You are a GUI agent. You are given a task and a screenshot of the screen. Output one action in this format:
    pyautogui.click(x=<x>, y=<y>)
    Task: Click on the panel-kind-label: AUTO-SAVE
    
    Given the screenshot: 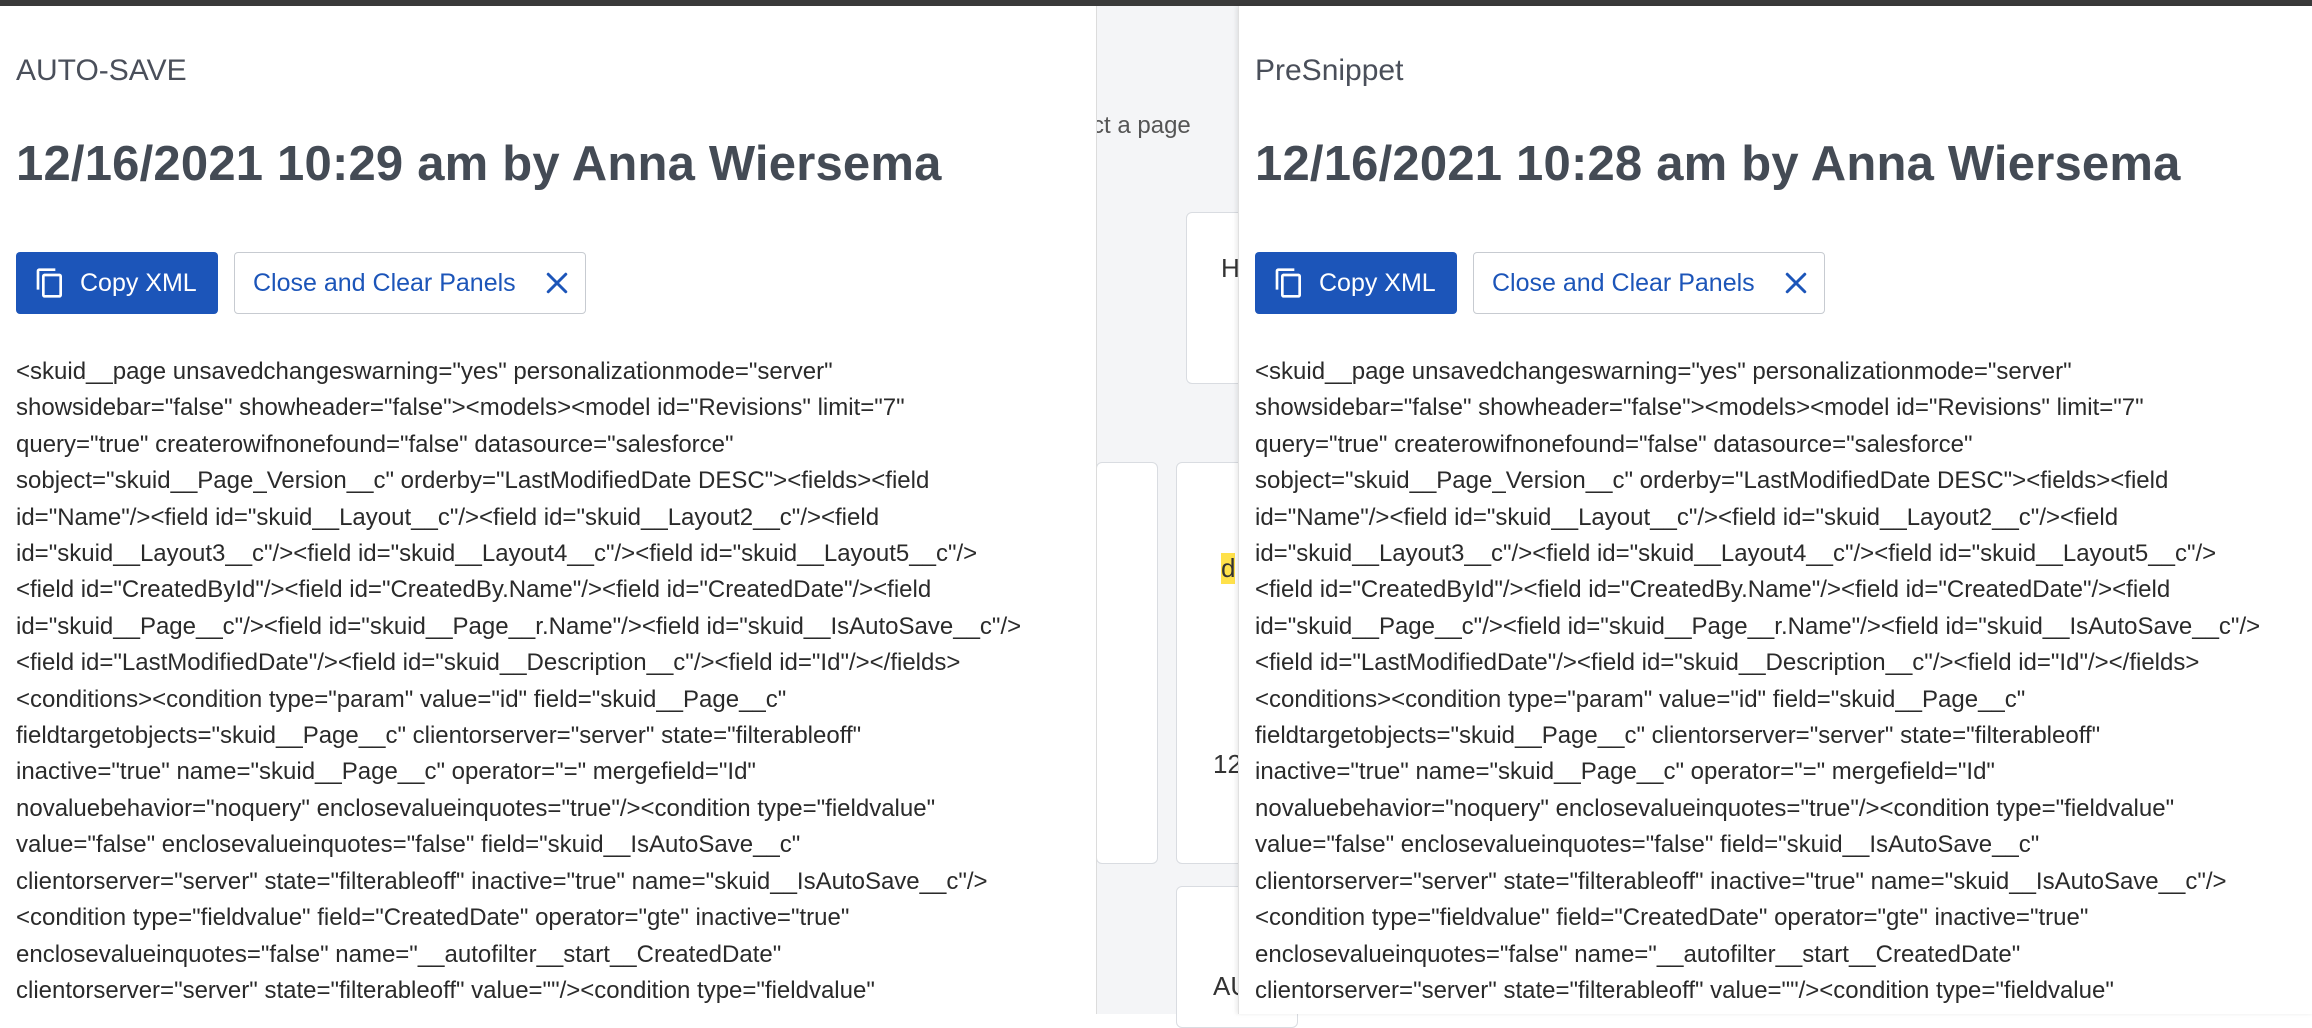 What is the action you would take?
    pyautogui.click(x=101, y=70)
    